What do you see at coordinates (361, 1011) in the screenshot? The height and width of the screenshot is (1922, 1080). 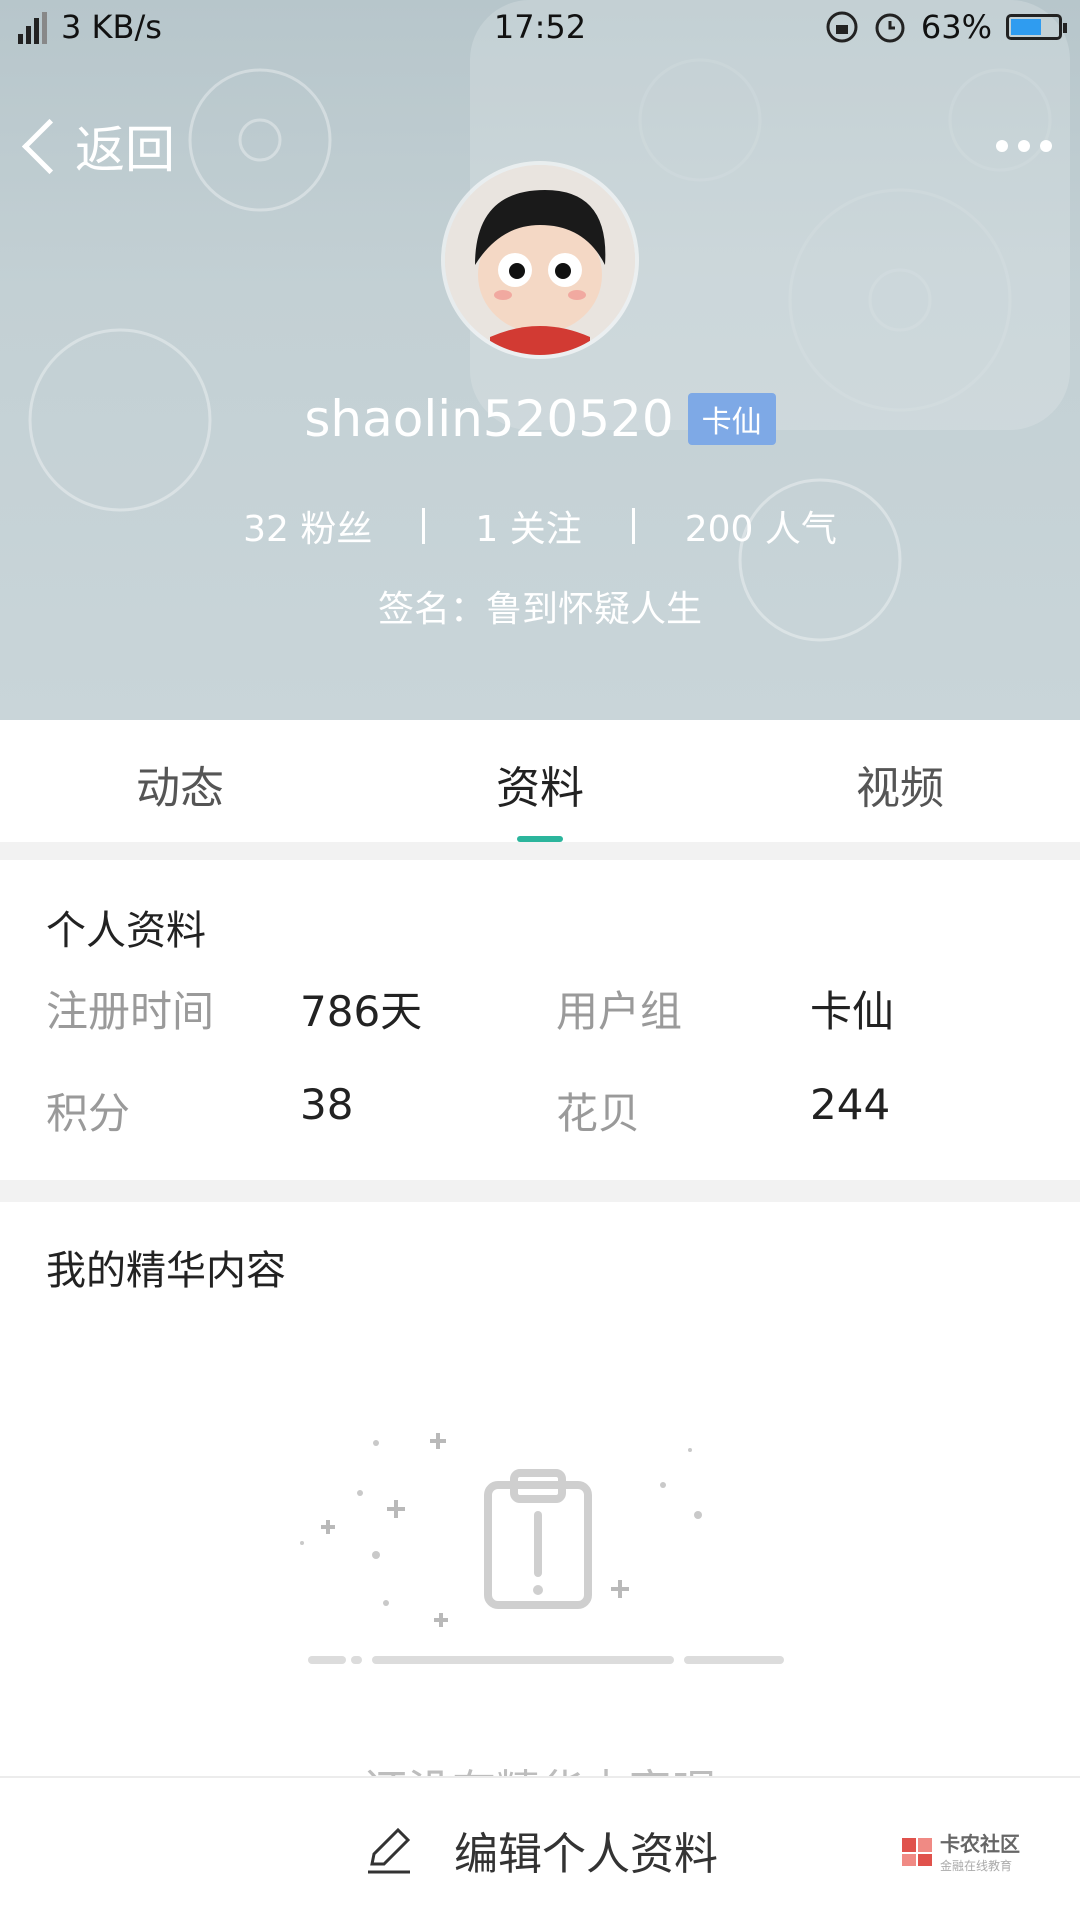 I see `field-value: 786天` at bounding box center [361, 1011].